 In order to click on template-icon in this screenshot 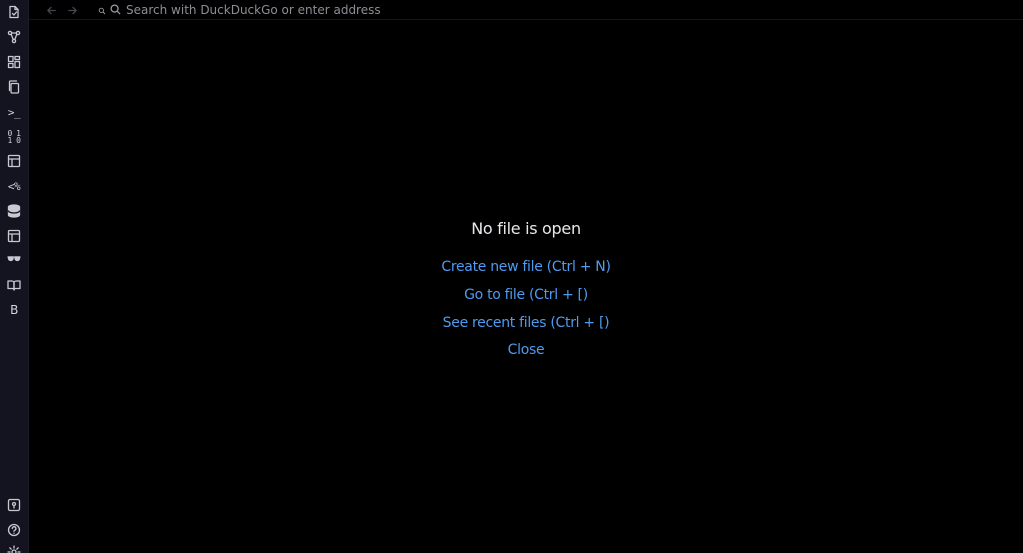, I will do `click(14, 161)`.